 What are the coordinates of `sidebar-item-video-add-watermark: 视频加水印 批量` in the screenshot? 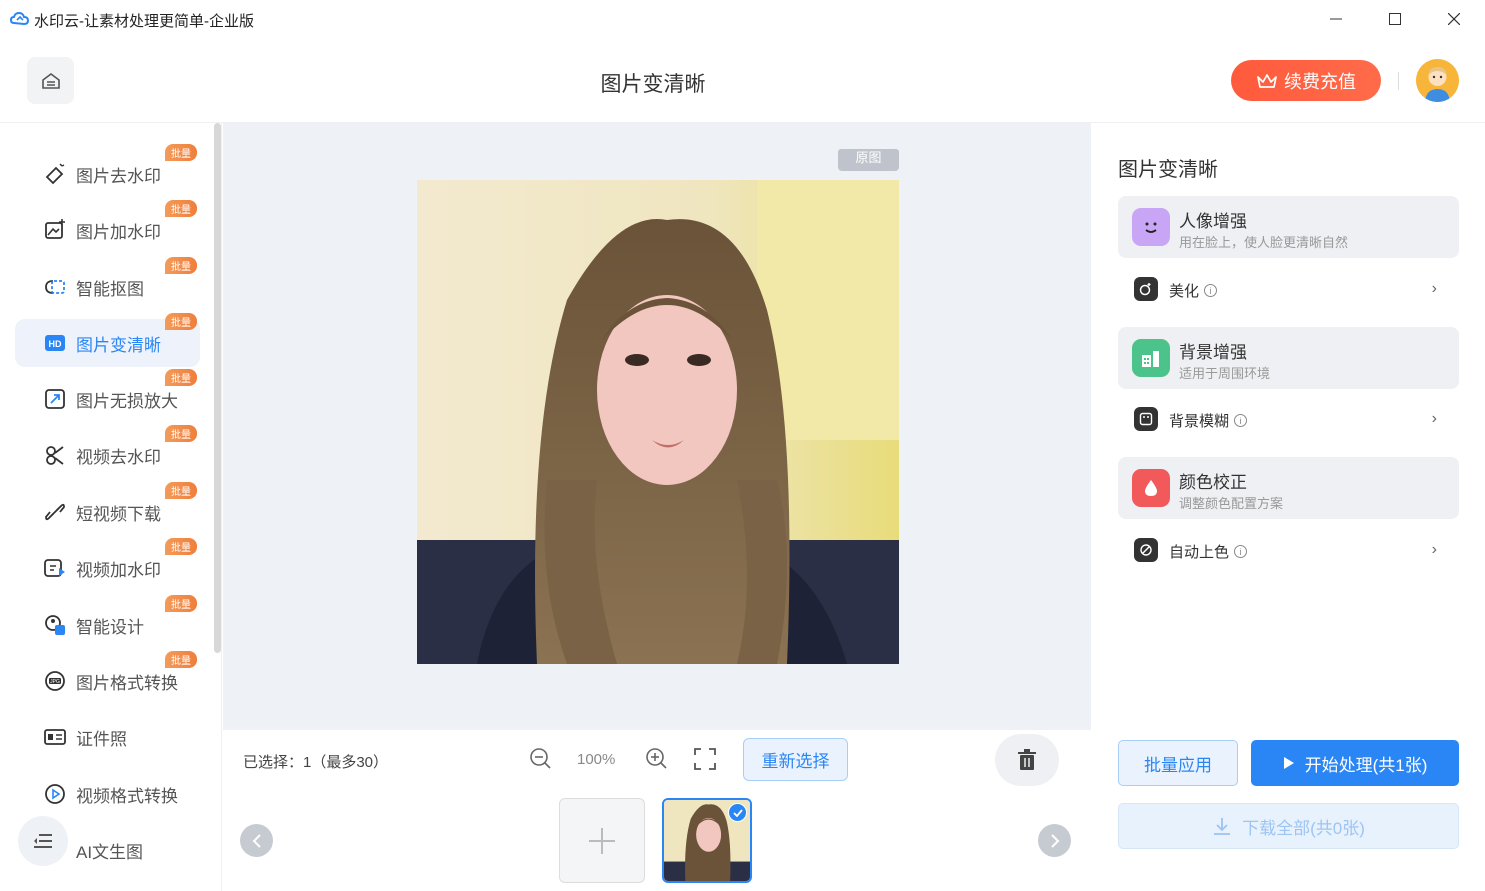 It's located at (107, 565).